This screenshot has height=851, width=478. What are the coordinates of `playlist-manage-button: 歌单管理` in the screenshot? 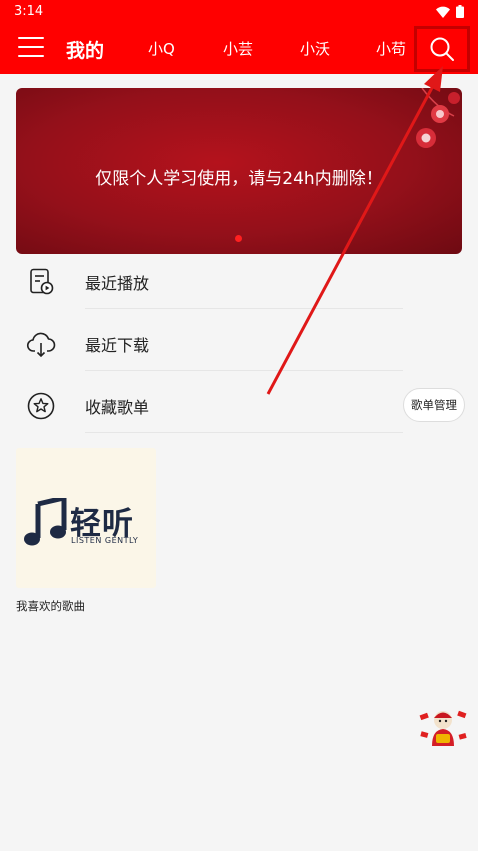 It's located at (434, 405).